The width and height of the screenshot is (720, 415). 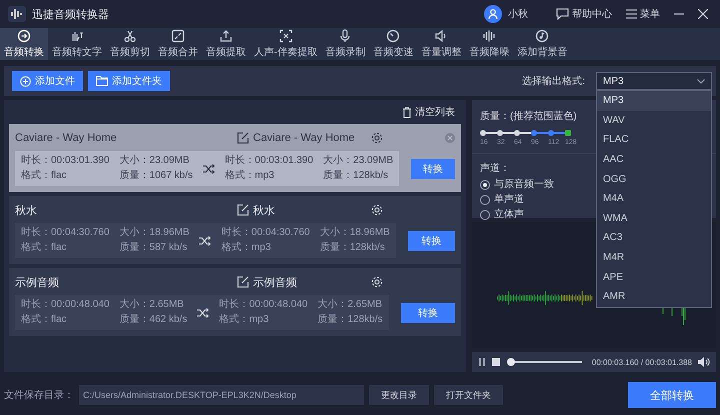 What do you see at coordinates (102, 81) in the screenshot?
I see `folder-icon` at bounding box center [102, 81].